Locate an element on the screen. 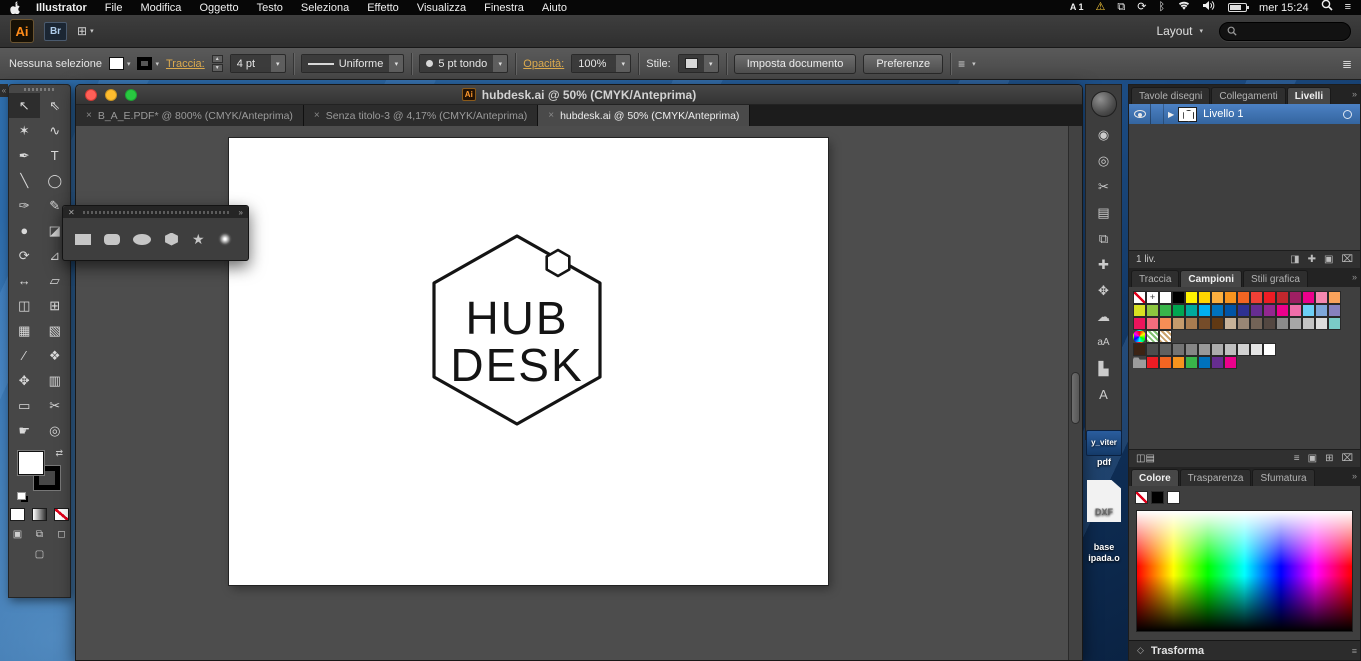 This screenshot has width=1361, height=661. artboard-tool: ▭ is located at coordinates (24, 405).